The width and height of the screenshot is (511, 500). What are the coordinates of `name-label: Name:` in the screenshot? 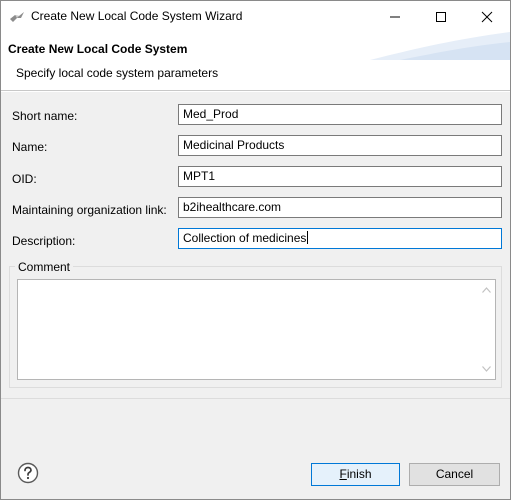 It's located at (30, 147).